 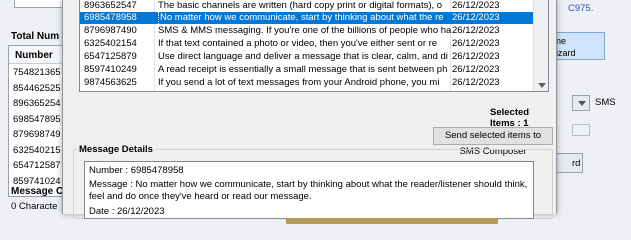 I want to click on number-column-header: Number, so click(x=37, y=55).